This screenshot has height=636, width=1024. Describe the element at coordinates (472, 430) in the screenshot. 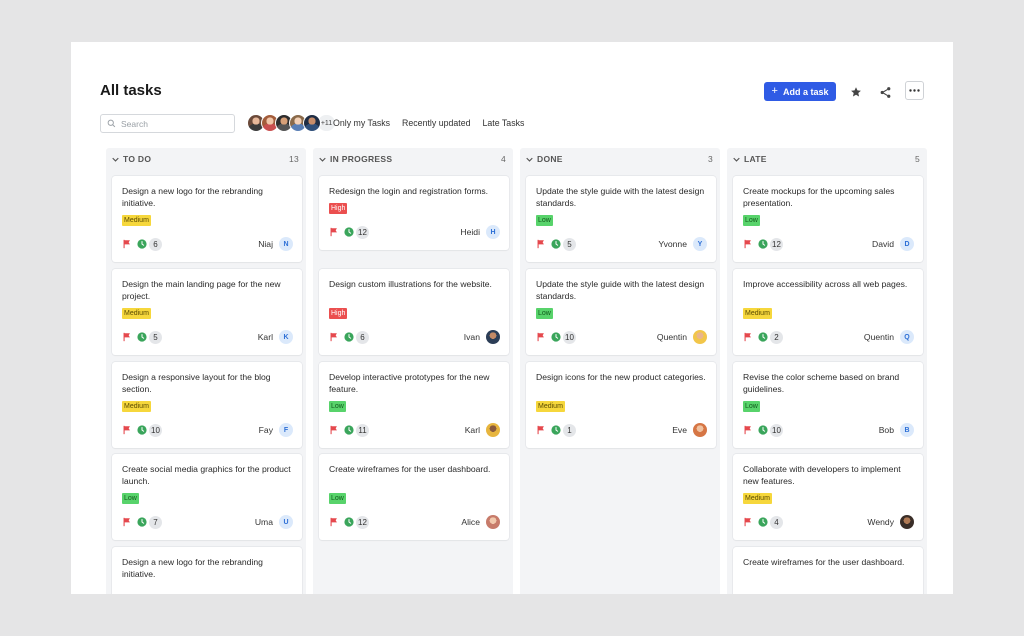

I see `assignee-name: Karl` at that location.